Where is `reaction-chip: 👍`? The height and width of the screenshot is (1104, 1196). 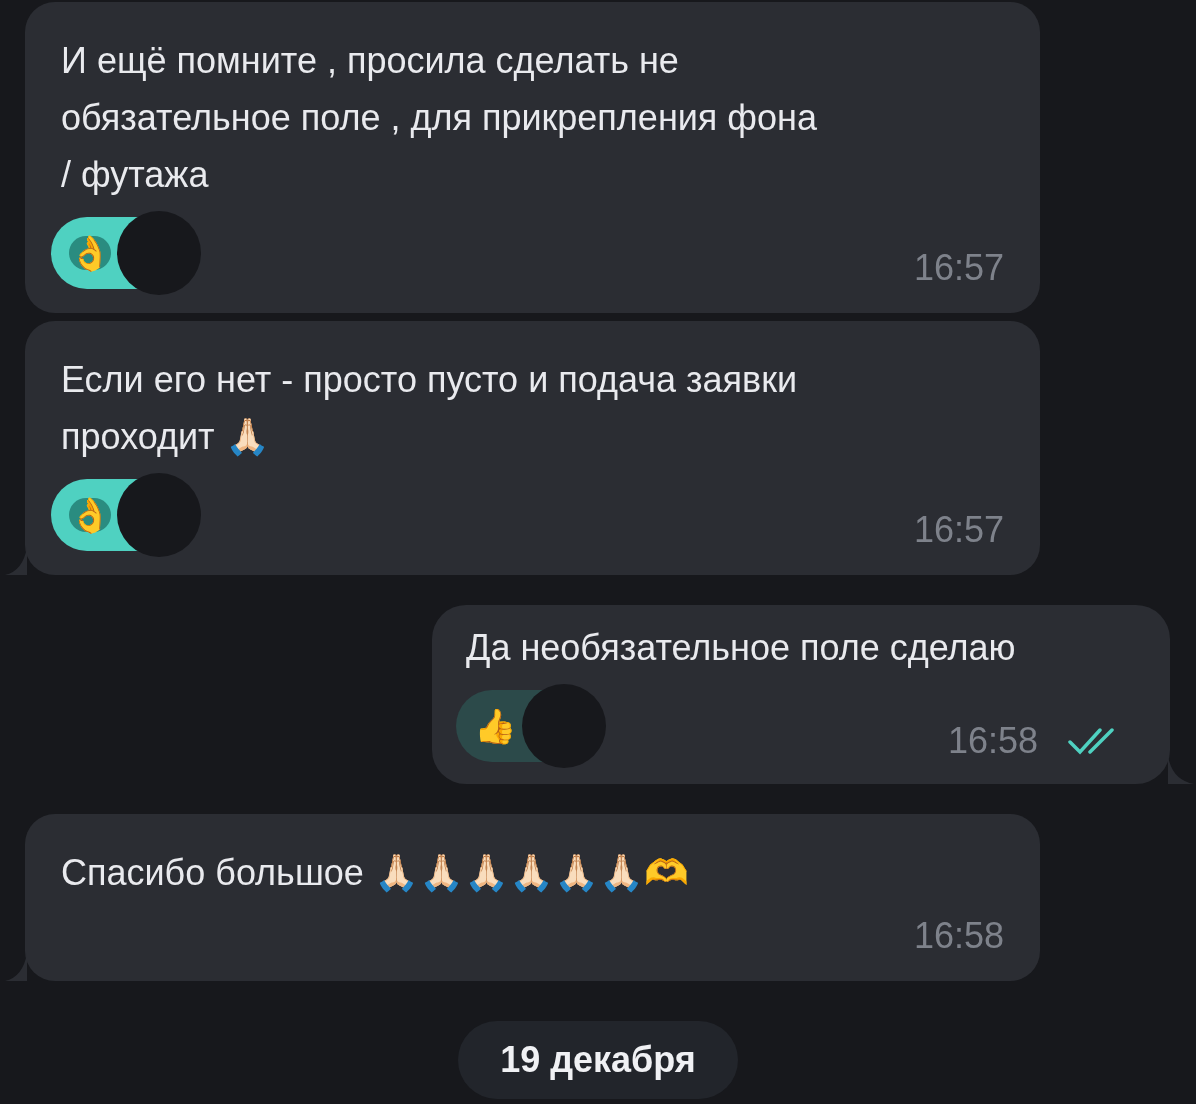 reaction-chip: 👍 is located at coordinates (489, 726).